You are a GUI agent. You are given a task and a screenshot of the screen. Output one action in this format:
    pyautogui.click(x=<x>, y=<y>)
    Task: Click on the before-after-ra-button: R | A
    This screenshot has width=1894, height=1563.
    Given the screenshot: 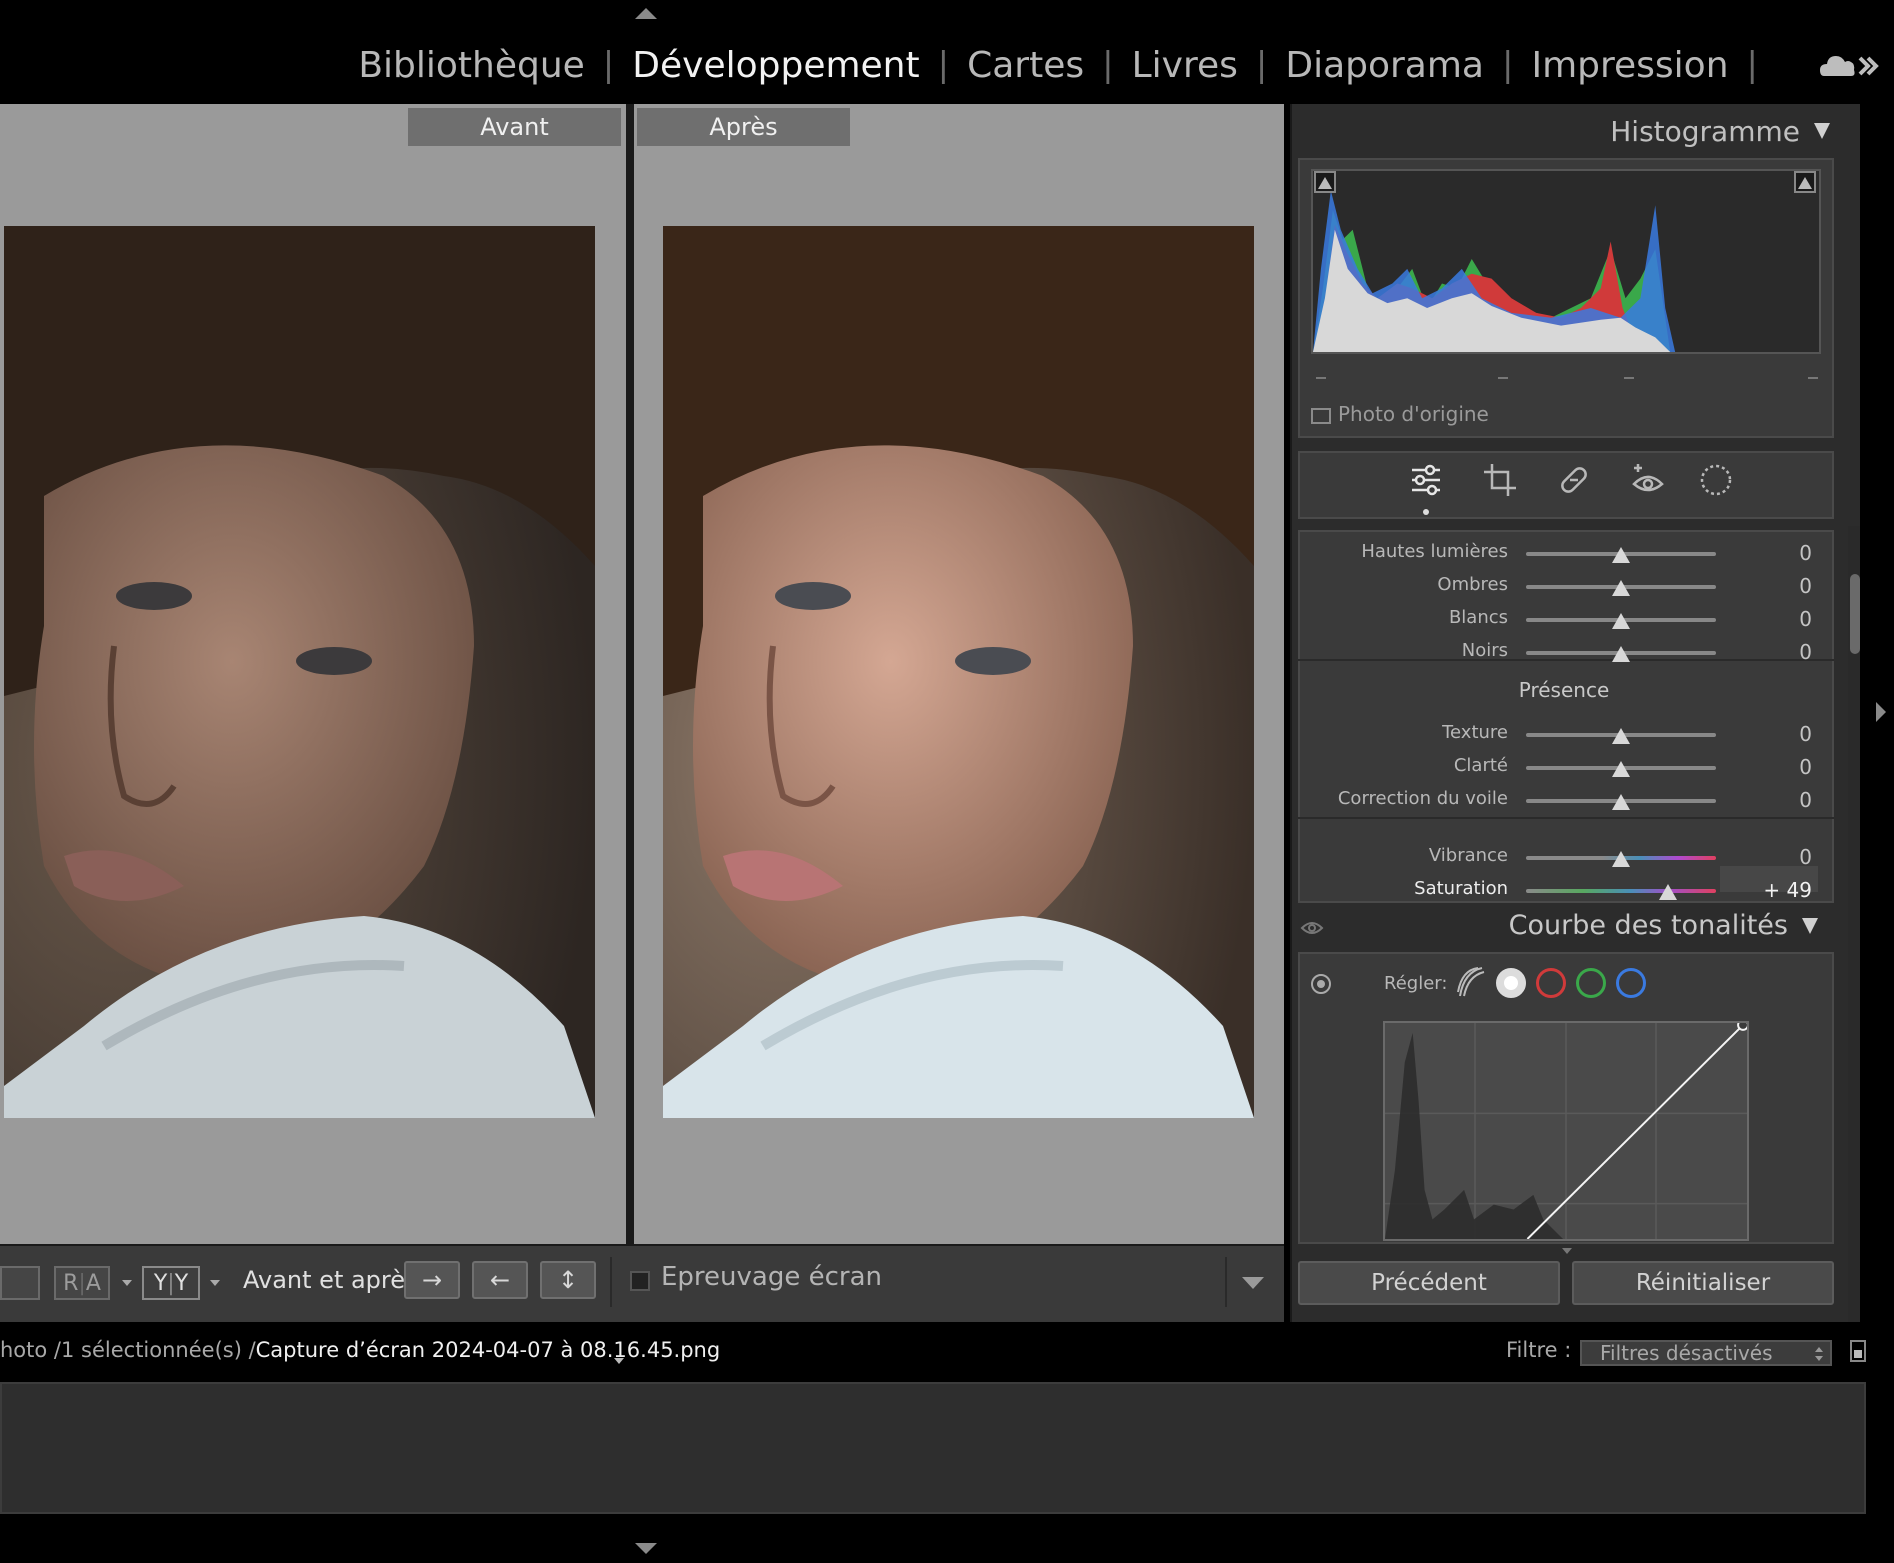 What is the action you would take?
    pyautogui.click(x=82, y=1283)
    